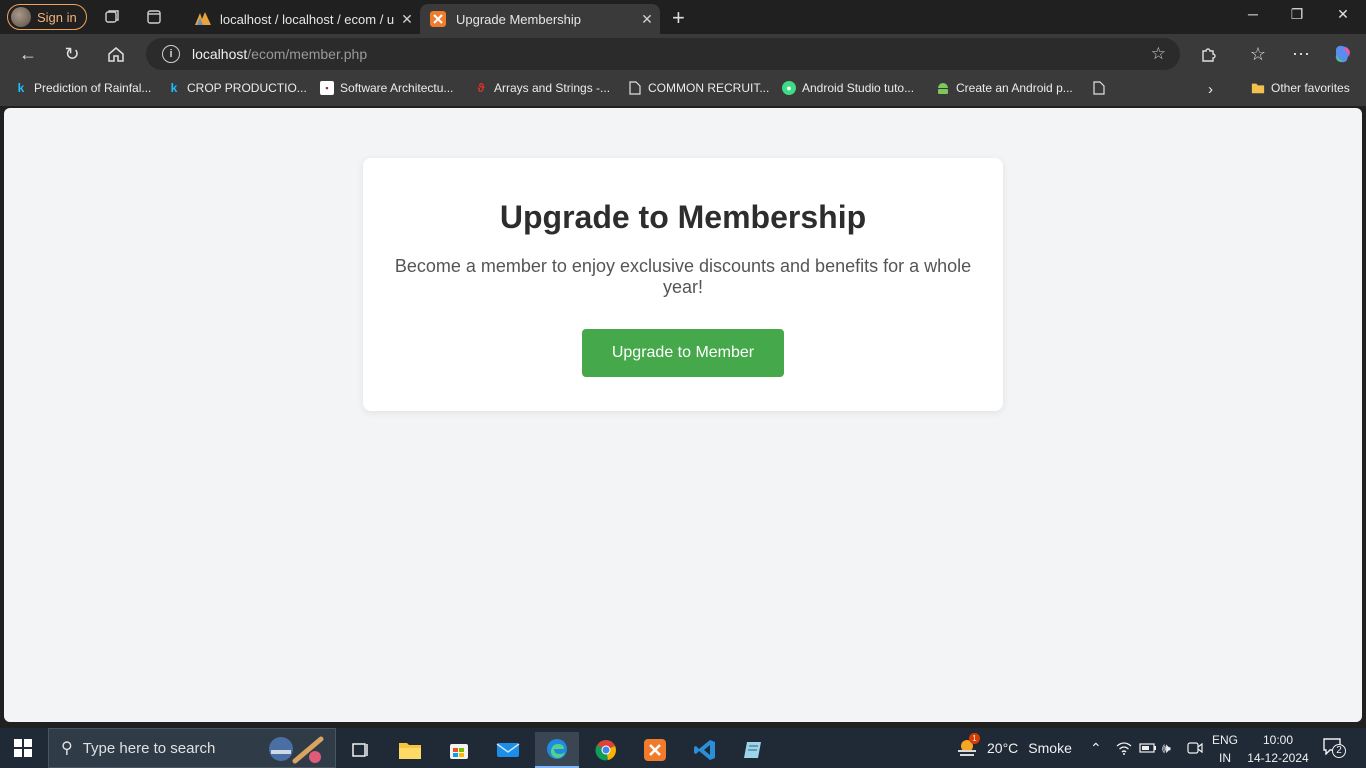  What do you see at coordinates (557, 750) in the screenshot?
I see `edge-icon` at bounding box center [557, 750].